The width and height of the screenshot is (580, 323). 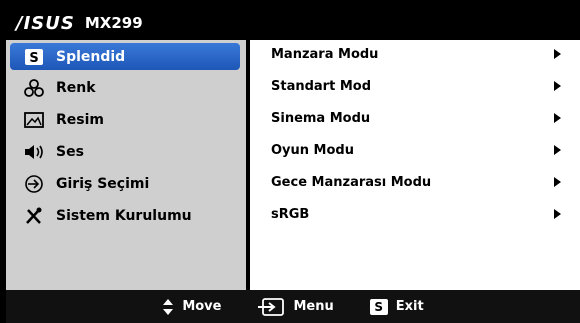 What do you see at coordinates (76, 87) in the screenshot?
I see `sidebar-item-label: Renk` at bounding box center [76, 87].